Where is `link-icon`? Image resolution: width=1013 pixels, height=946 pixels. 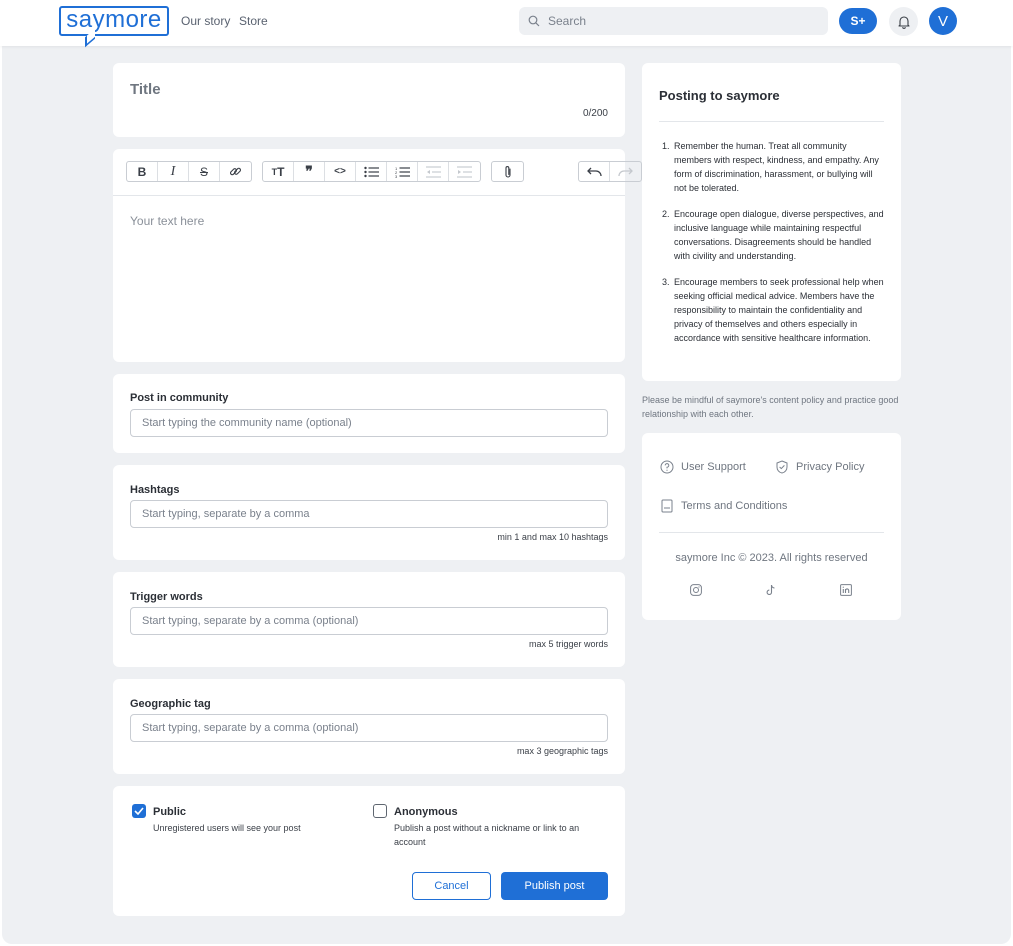 link-icon is located at coordinates (235, 171).